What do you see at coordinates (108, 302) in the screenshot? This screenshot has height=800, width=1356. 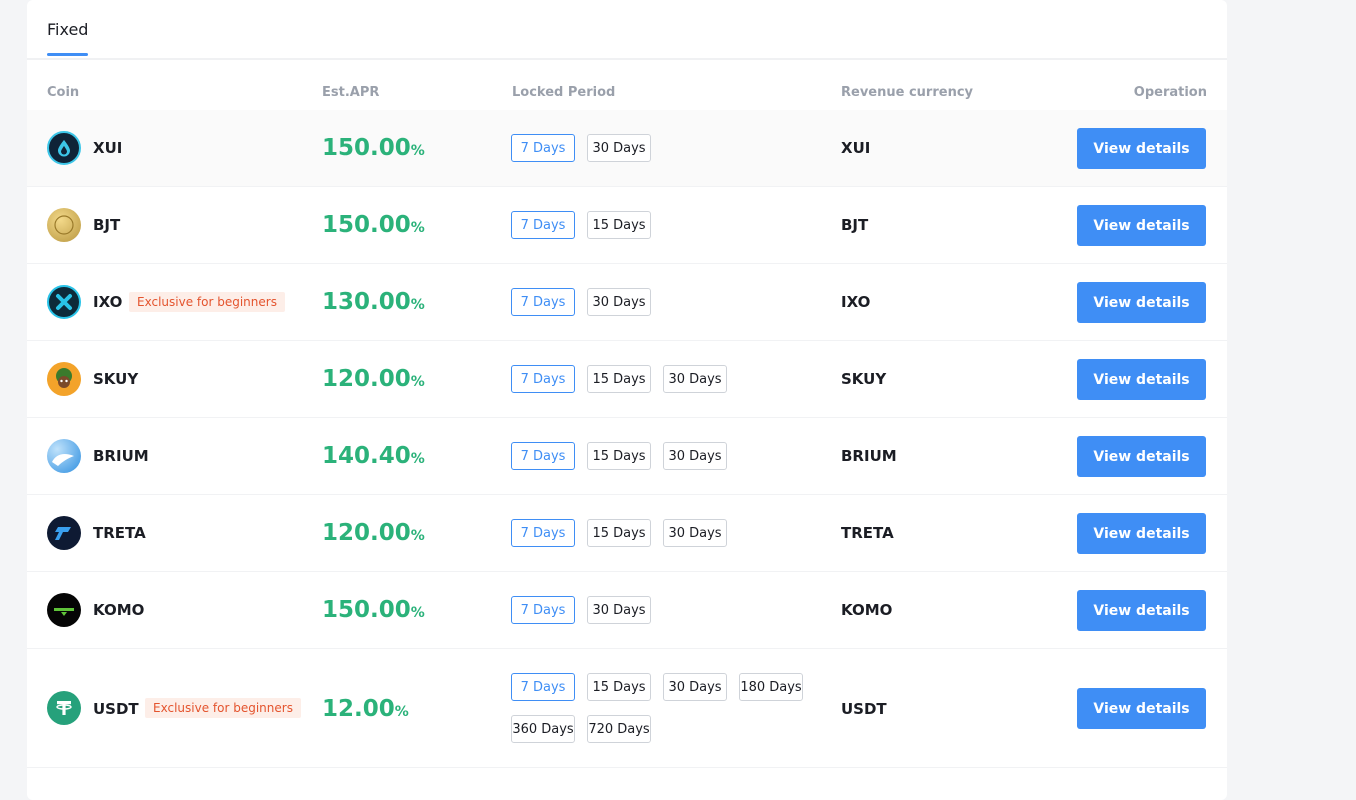 I see `coin-name: IXO` at bounding box center [108, 302].